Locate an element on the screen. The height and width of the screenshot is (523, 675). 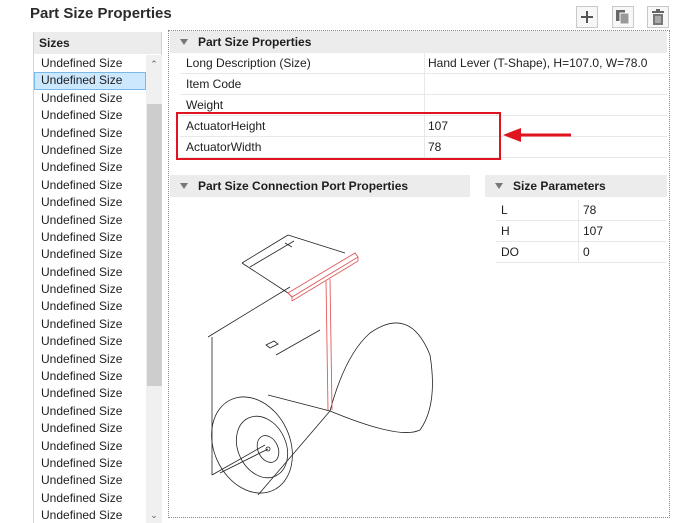
add-size-button is located at coordinates (587, 17).